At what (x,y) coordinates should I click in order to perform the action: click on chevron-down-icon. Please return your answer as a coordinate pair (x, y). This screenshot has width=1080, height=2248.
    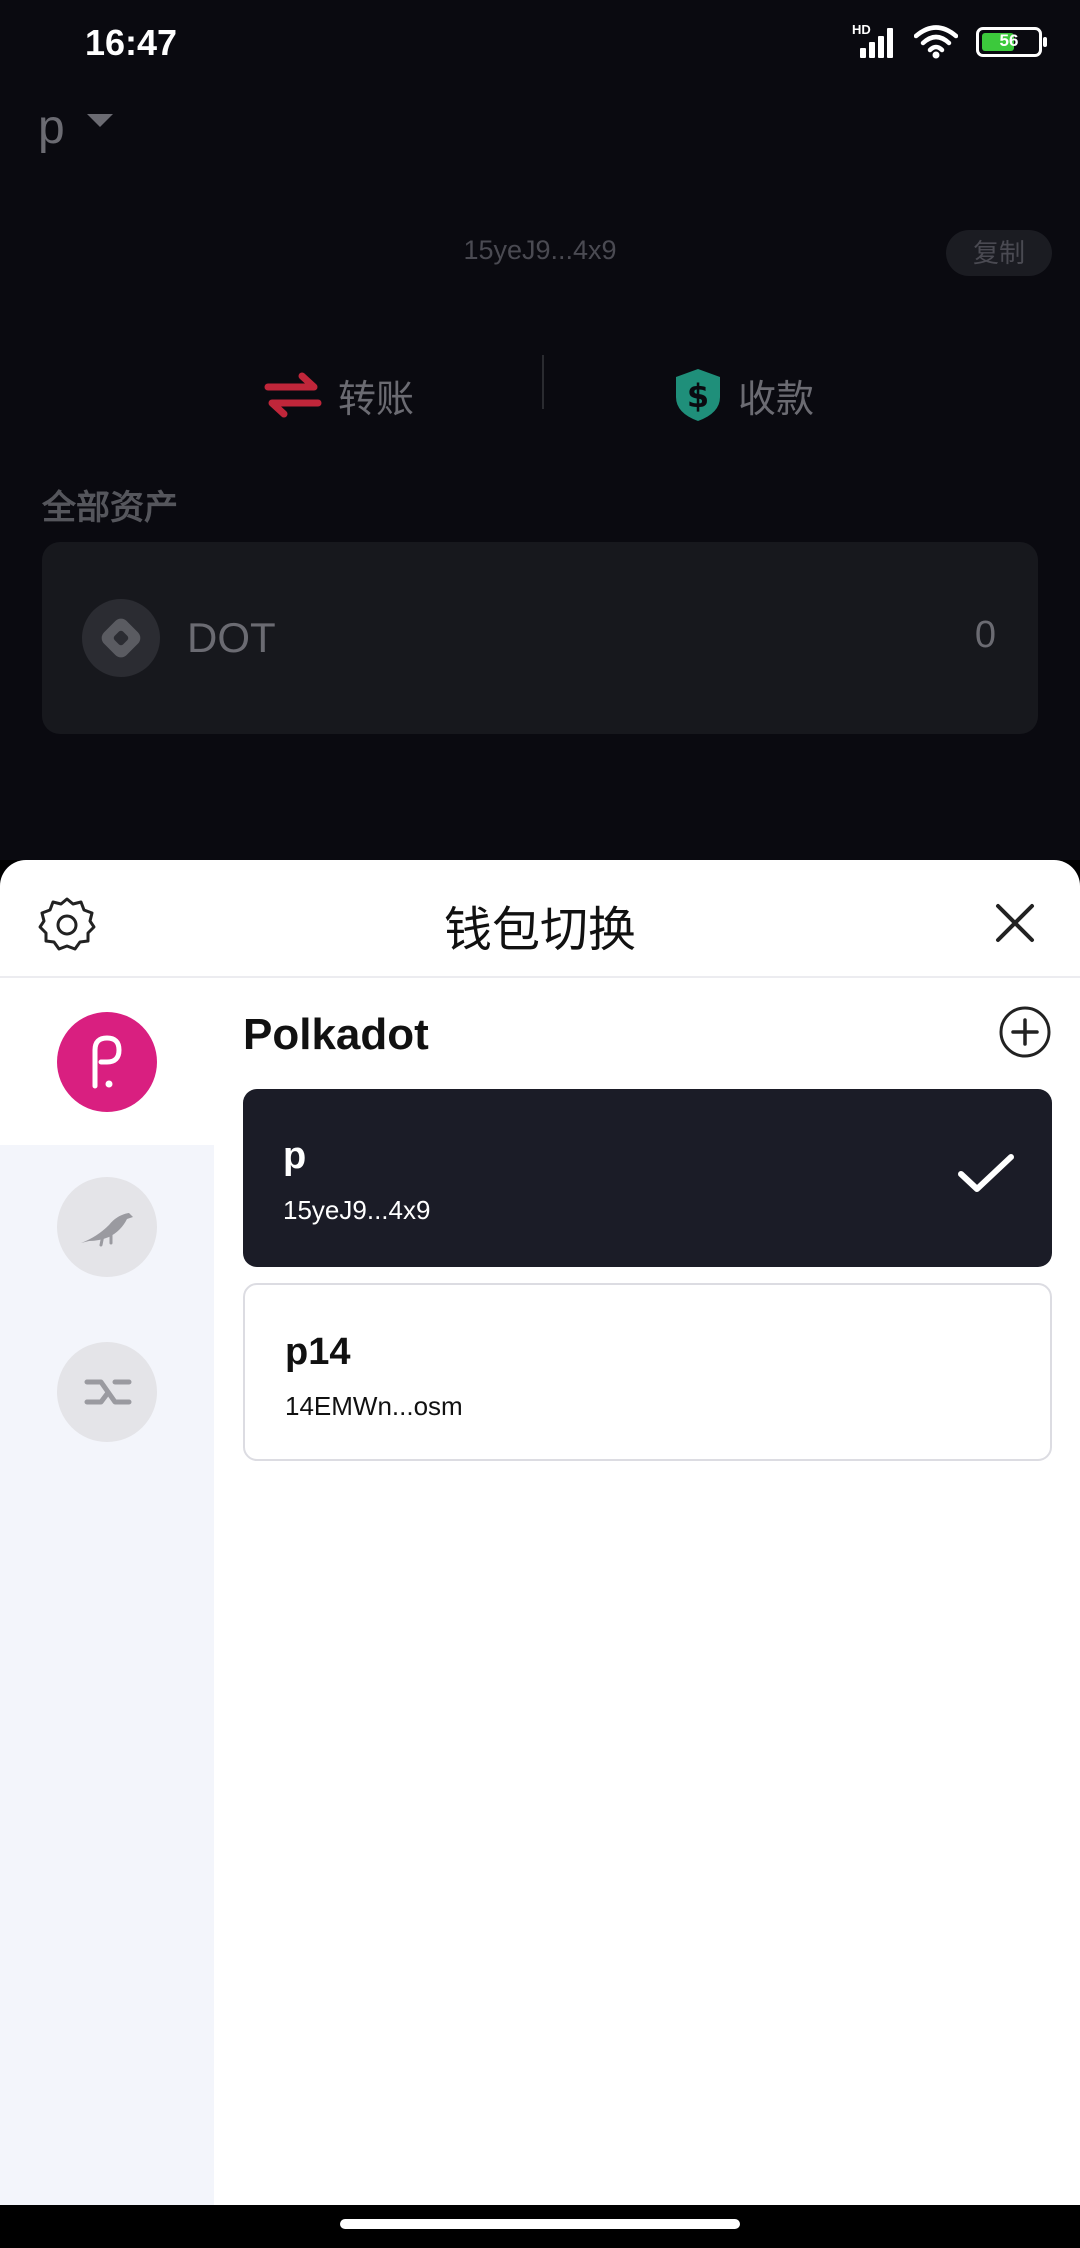
    Looking at the image, I should click on (99, 120).